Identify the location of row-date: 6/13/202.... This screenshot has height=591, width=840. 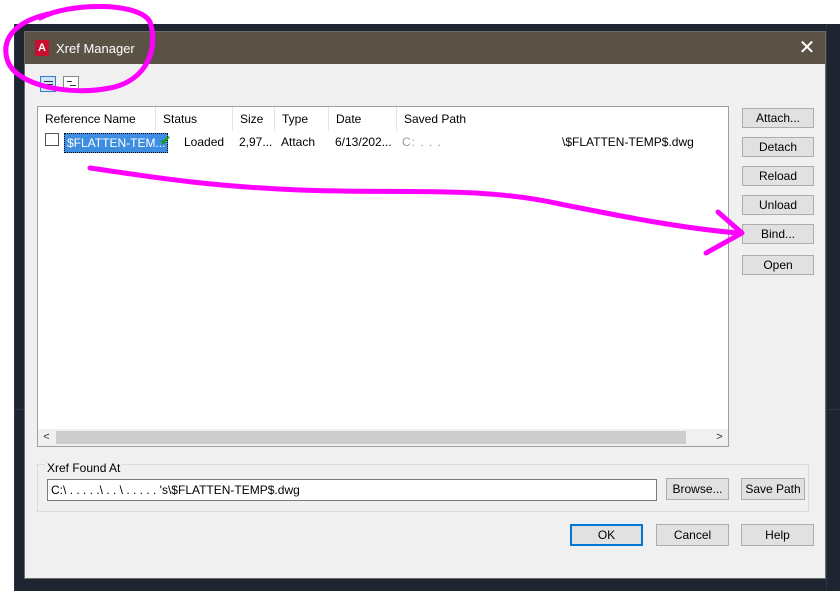
(363, 142).